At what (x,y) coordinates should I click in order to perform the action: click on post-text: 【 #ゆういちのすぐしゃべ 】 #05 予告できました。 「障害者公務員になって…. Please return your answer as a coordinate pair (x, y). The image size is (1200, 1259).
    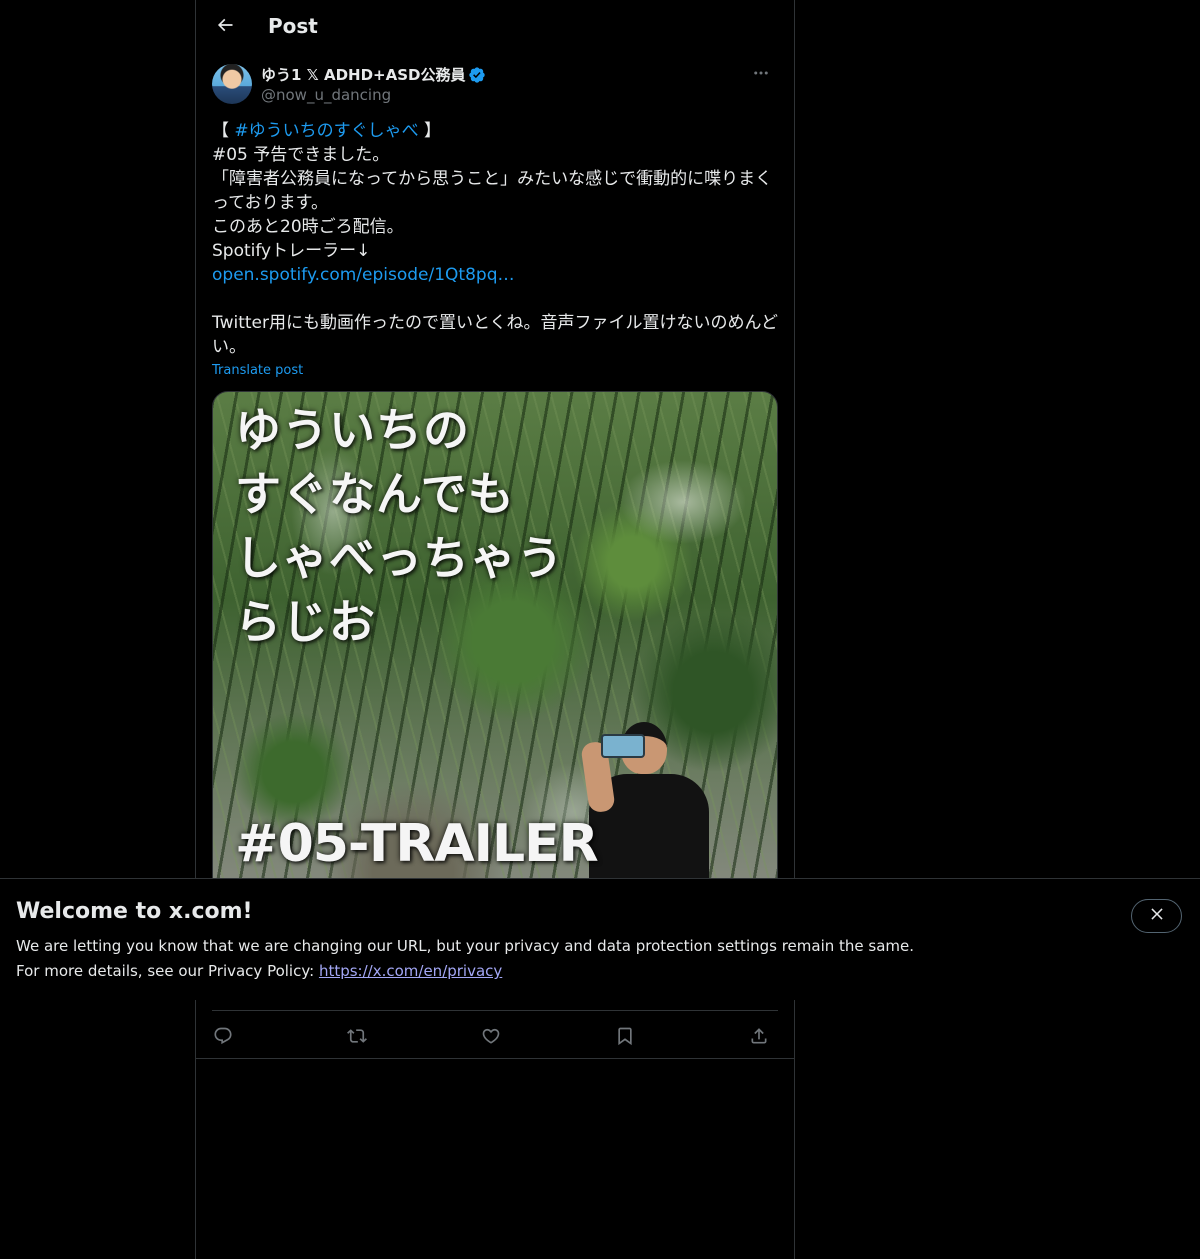
    Looking at the image, I should click on (496, 239).